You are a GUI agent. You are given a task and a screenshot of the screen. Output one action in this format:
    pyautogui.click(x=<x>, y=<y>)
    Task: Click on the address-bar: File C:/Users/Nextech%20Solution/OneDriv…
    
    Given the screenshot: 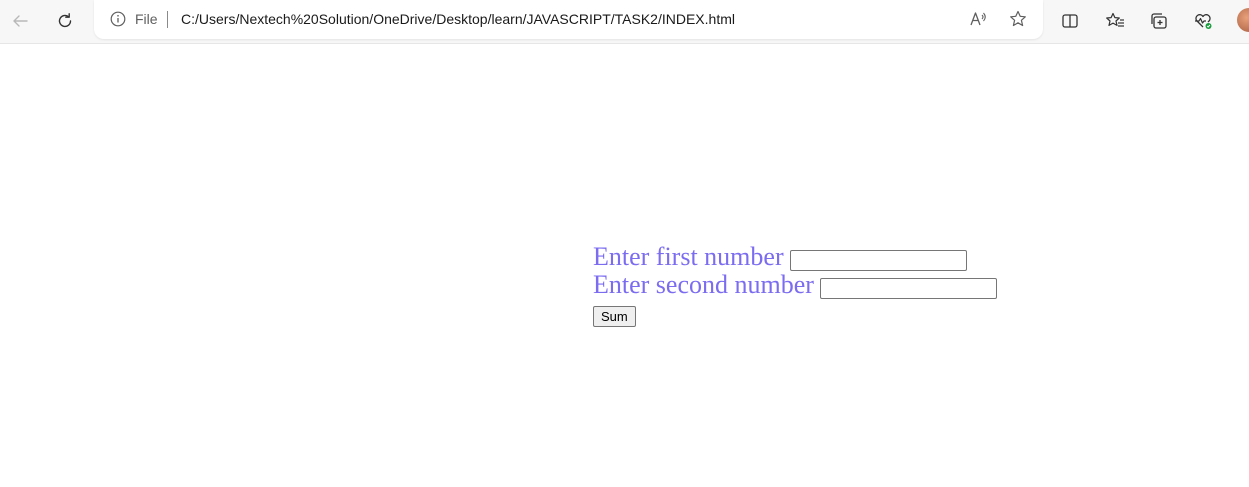 What is the action you would take?
    pyautogui.click(x=568, y=19)
    